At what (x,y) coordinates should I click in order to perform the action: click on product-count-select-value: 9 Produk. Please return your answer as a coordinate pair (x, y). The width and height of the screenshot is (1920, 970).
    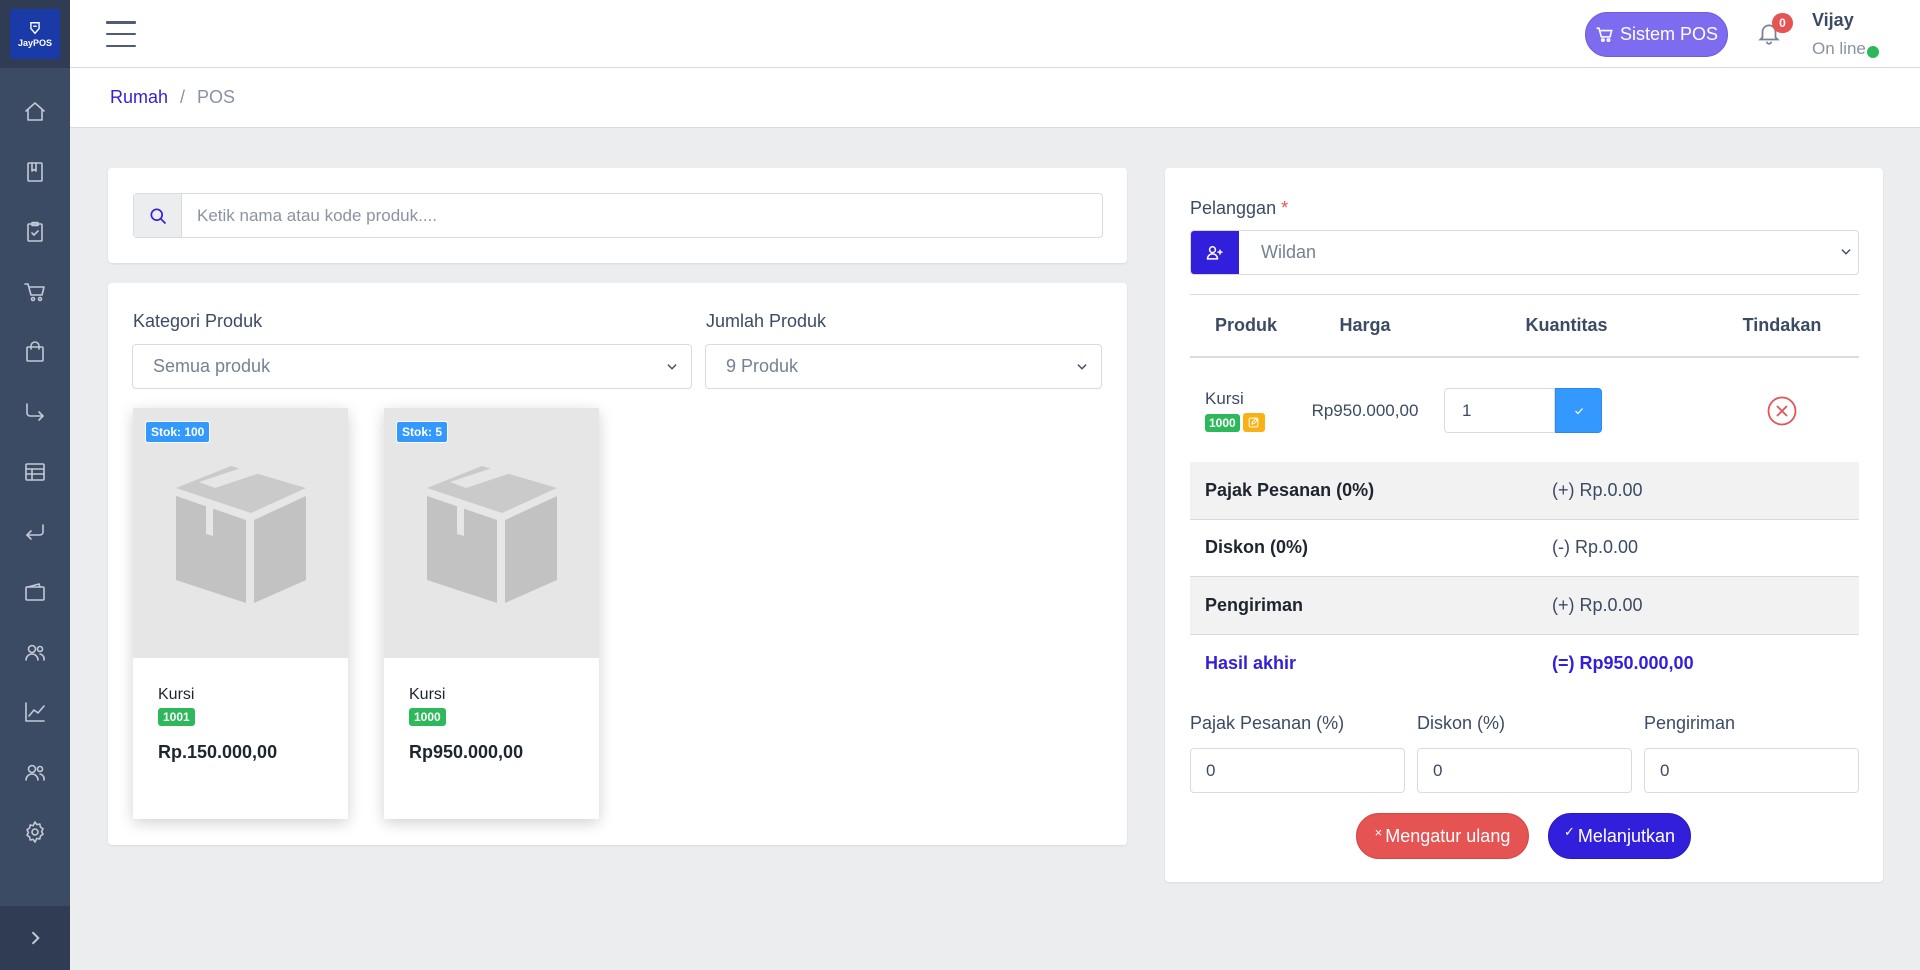
    Looking at the image, I should click on (762, 366).